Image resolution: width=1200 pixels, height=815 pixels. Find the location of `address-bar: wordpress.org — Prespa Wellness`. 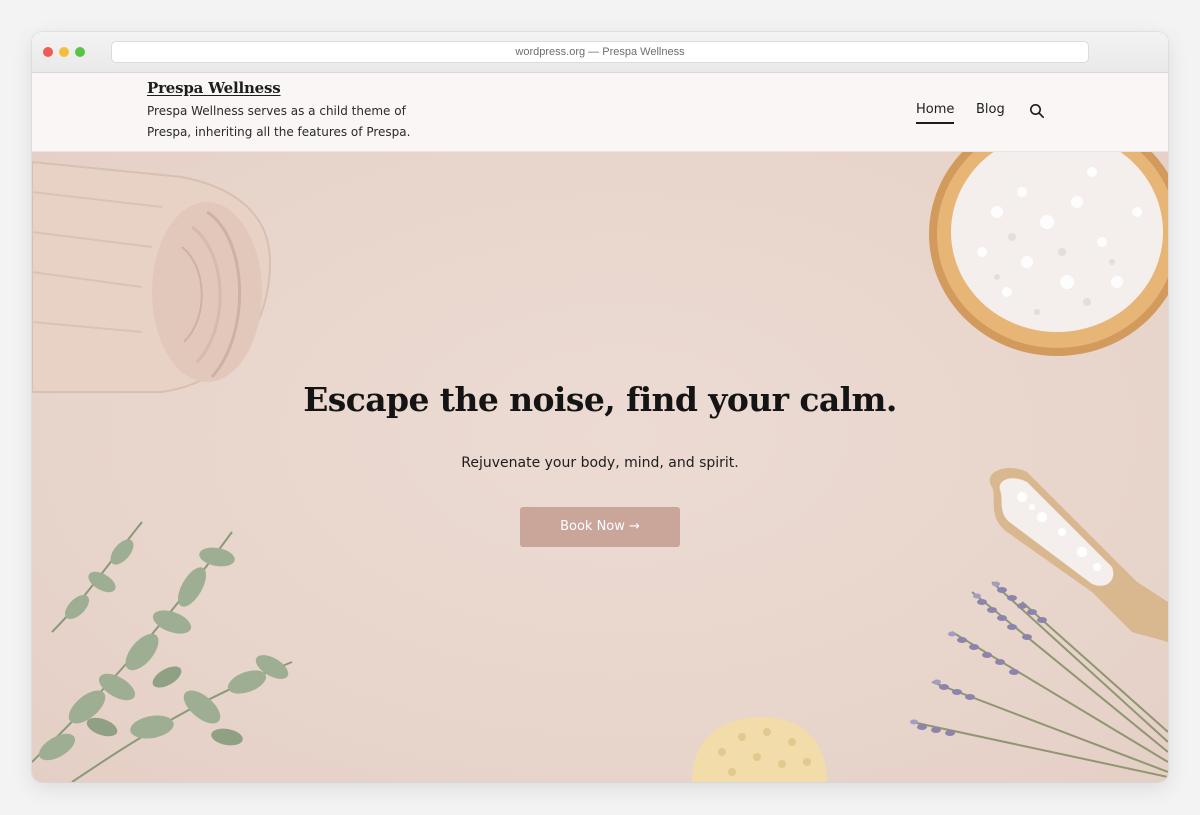

address-bar: wordpress.org — Prespa Wellness is located at coordinates (600, 52).